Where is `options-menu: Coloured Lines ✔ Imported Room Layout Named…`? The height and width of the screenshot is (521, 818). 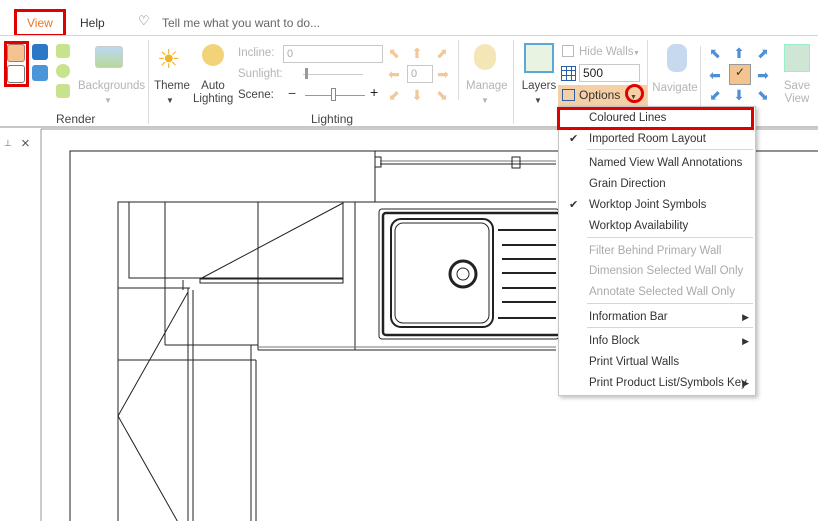 options-menu: Coloured Lines ✔ Imported Room Layout Named… is located at coordinates (657, 251).